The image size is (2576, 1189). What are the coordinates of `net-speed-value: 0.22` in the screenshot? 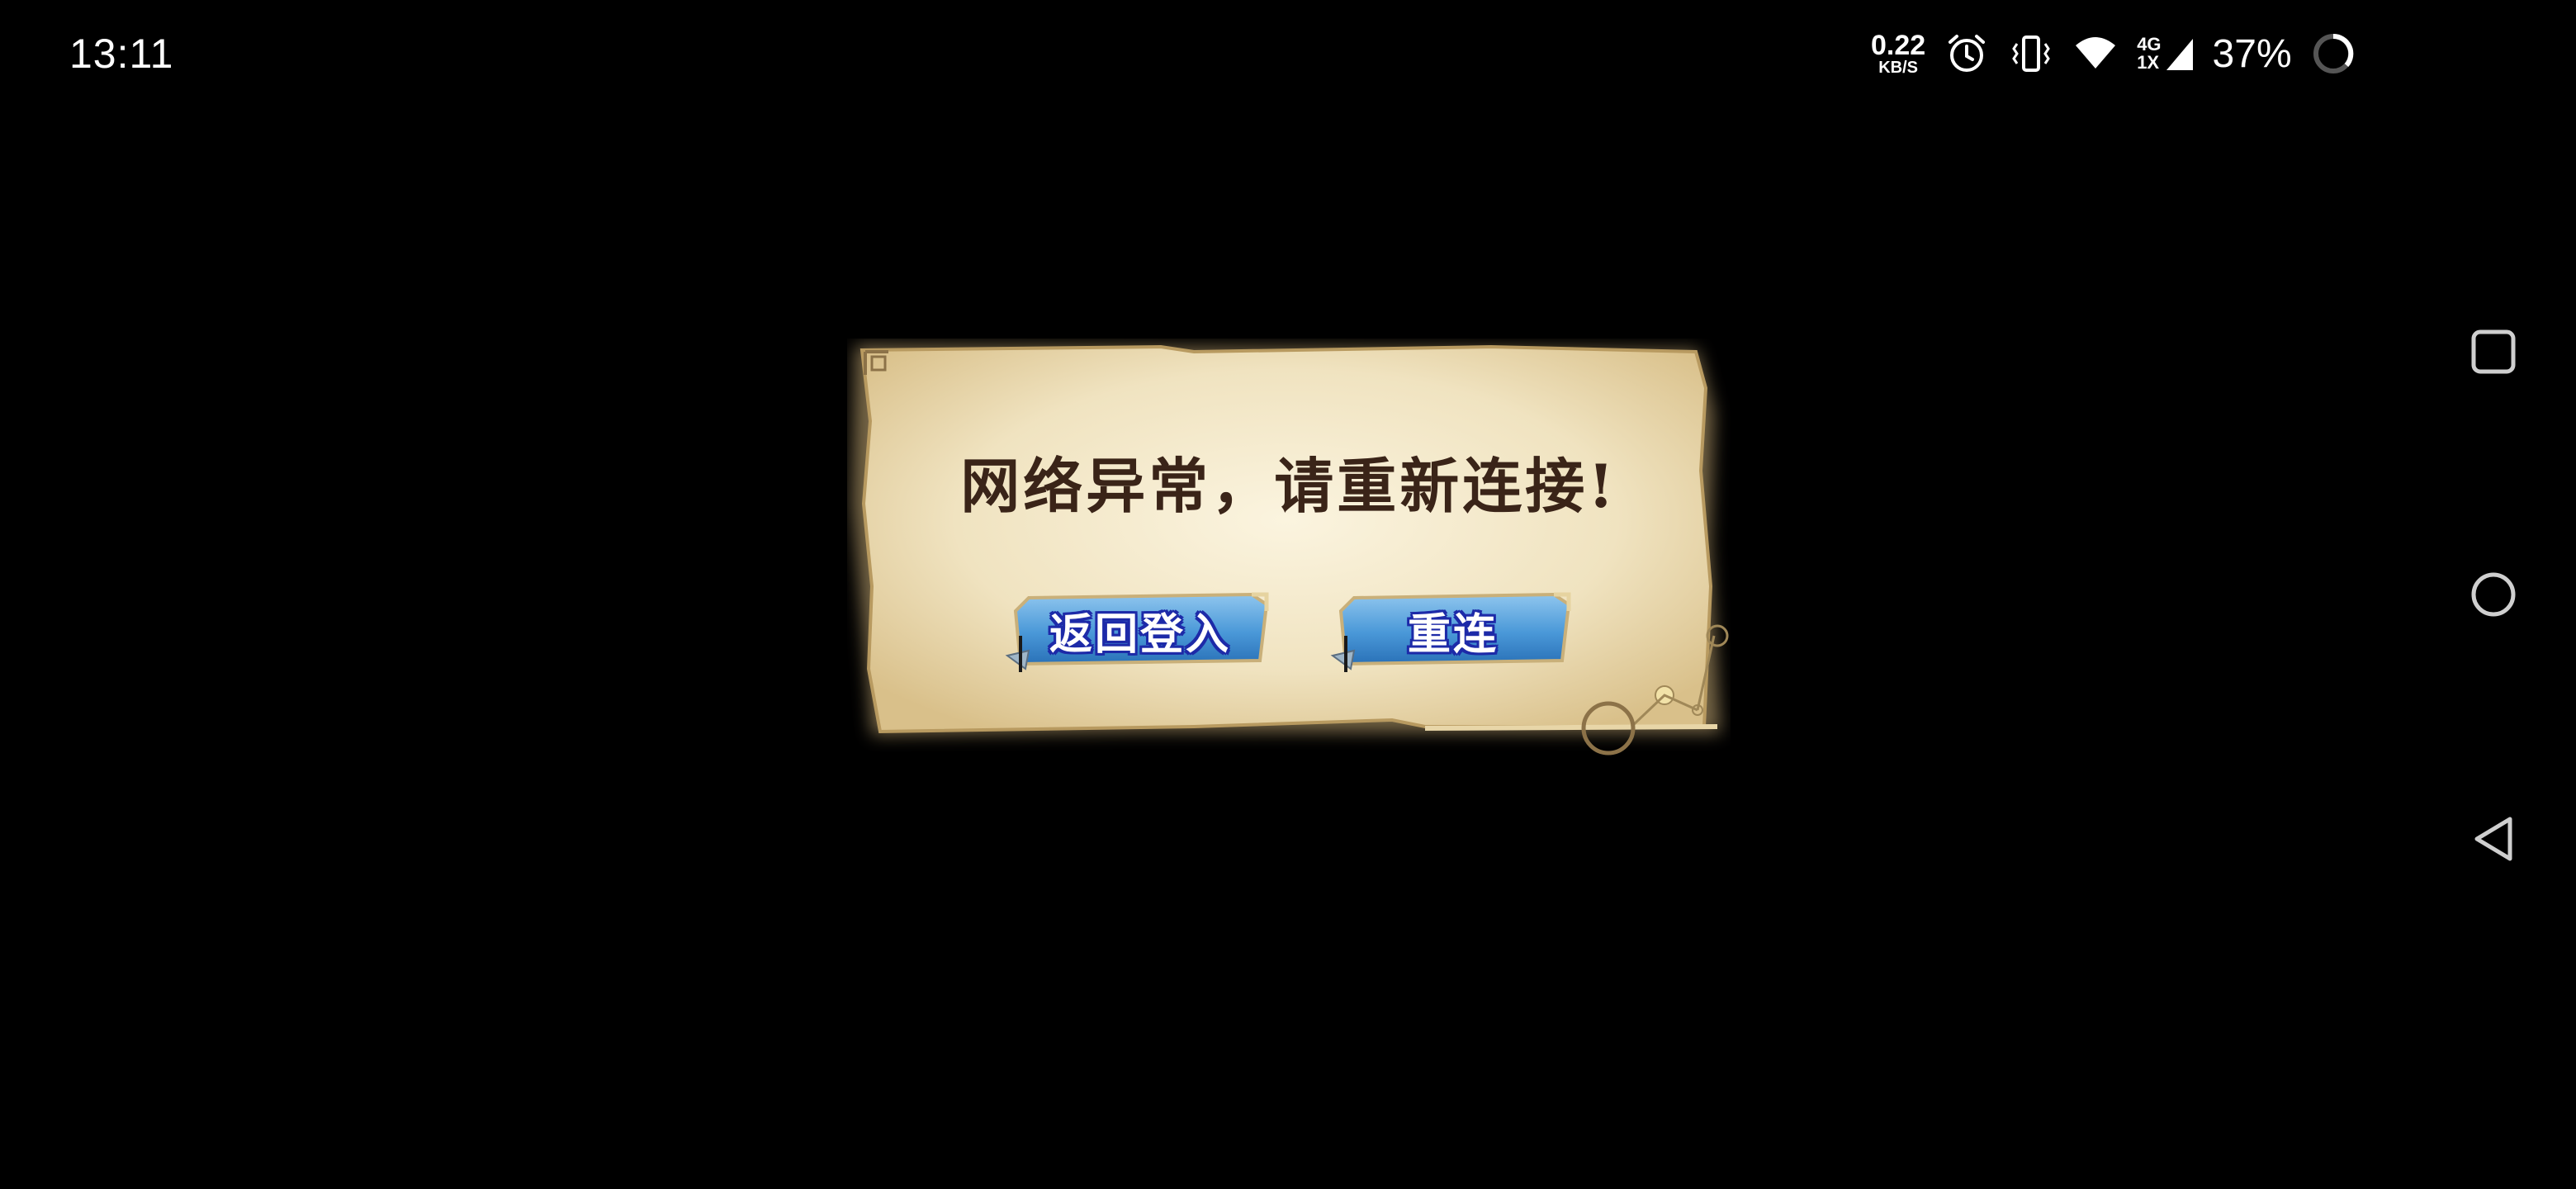 It's located at (1898, 45).